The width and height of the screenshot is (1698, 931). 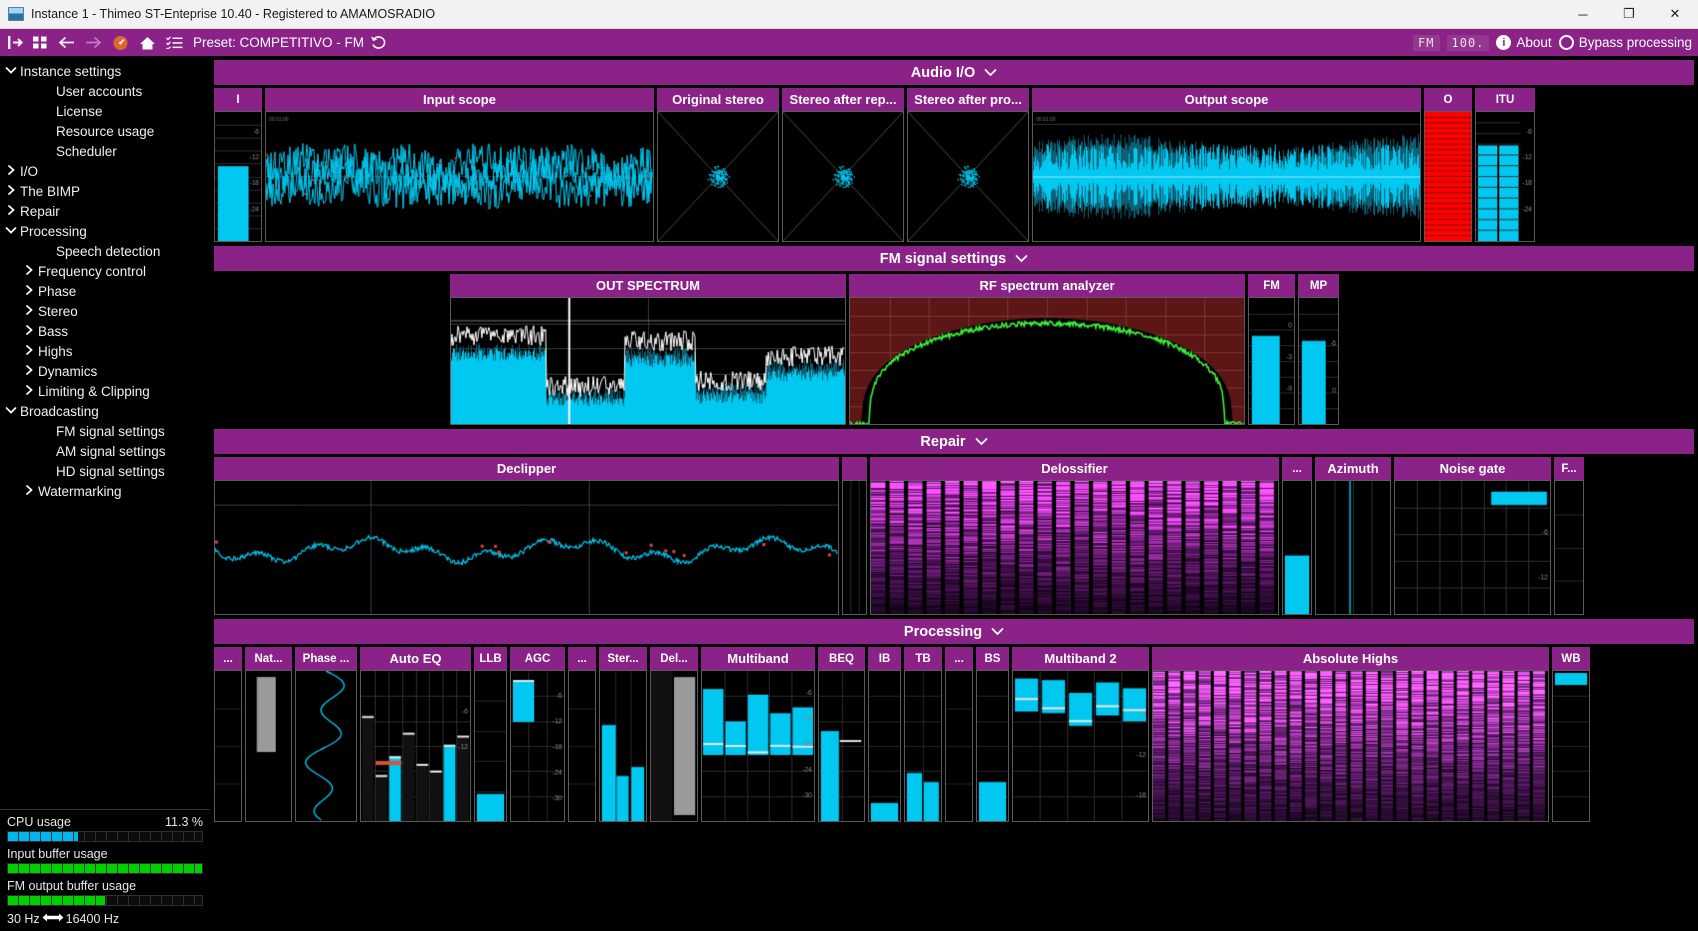 I want to click on module-header: LLB, so click(x=490, y=658).